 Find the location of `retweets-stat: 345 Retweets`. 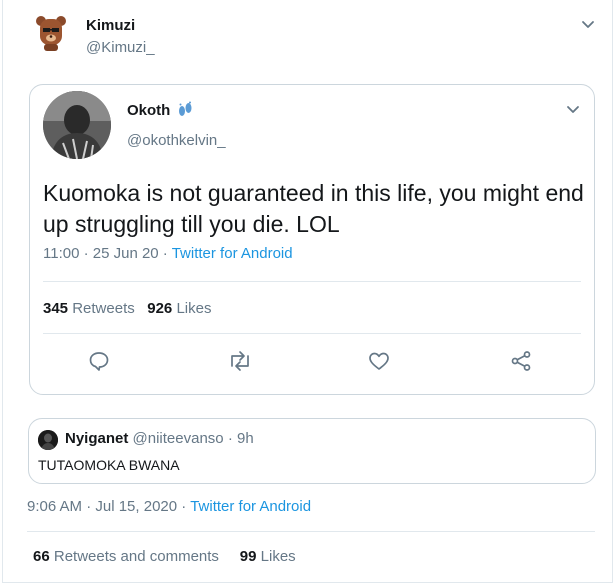

retweets-stat: 345 Retweets is located at coordinates (89, 308).